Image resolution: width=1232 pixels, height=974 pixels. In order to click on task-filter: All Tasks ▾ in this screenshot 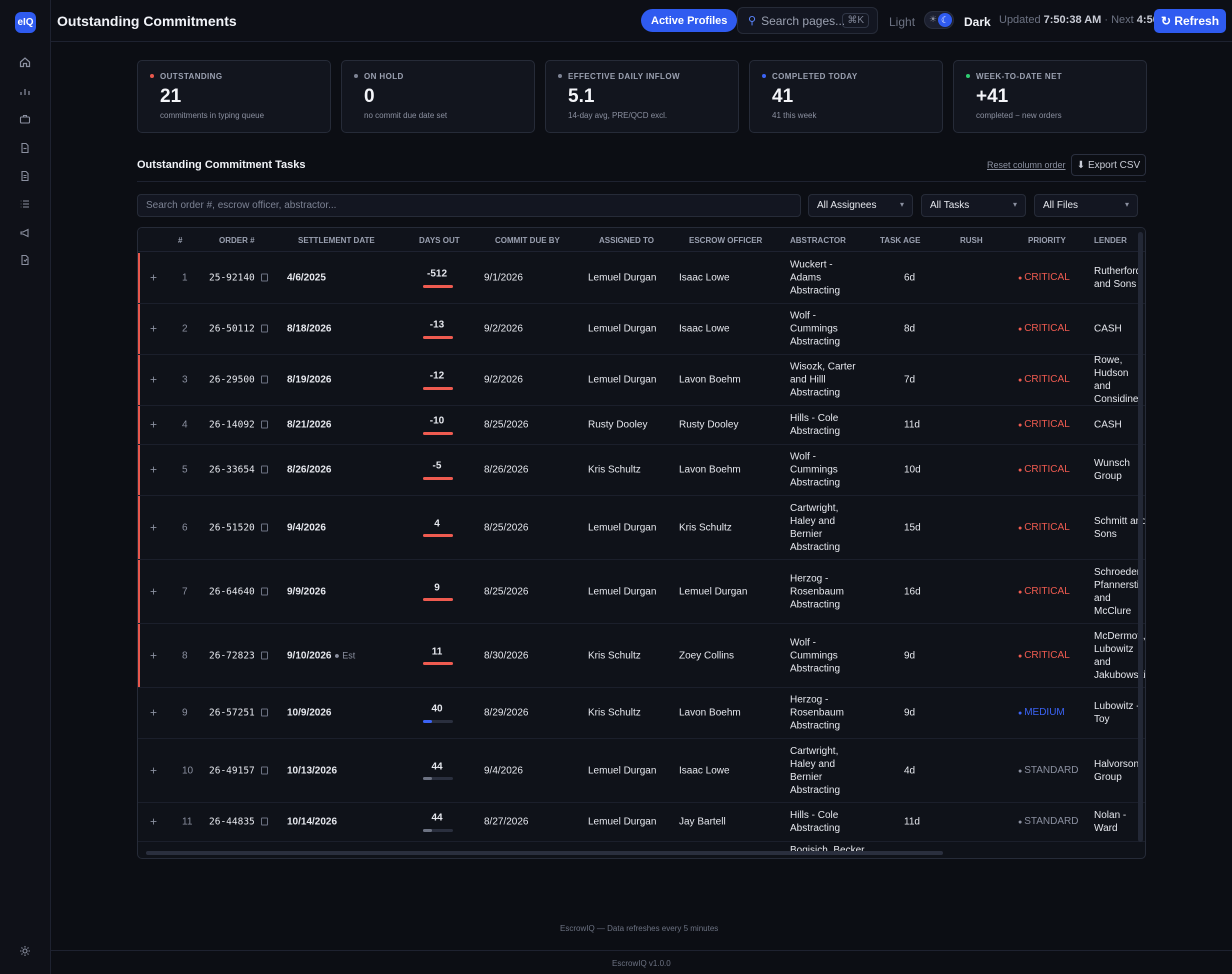, I will do `click(973, 205)`.